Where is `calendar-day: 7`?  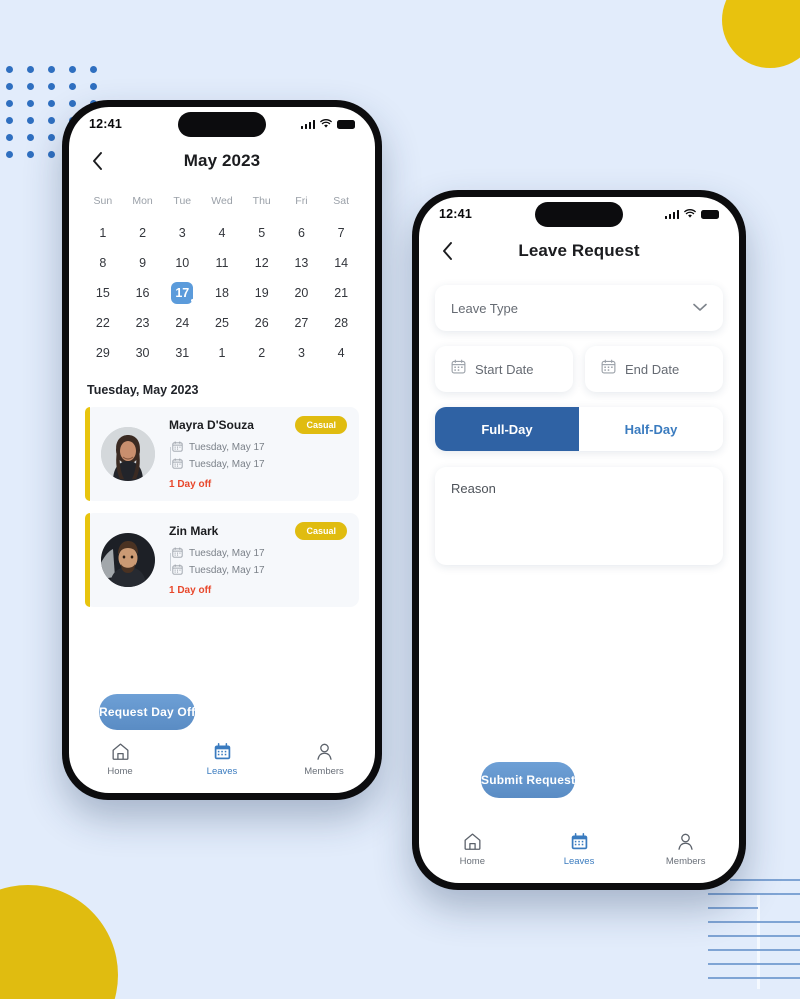
calendar-day: 7 is located at coordinates (341, 233).